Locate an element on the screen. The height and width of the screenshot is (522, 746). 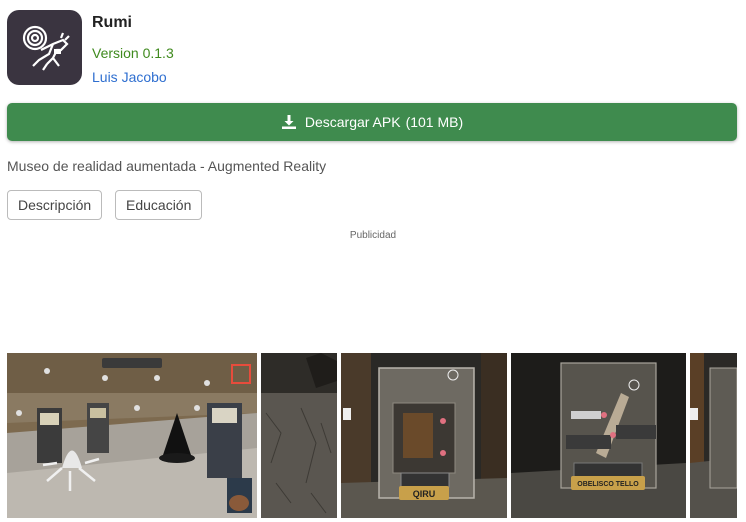
app-icon is located at coordinates (44, 47).